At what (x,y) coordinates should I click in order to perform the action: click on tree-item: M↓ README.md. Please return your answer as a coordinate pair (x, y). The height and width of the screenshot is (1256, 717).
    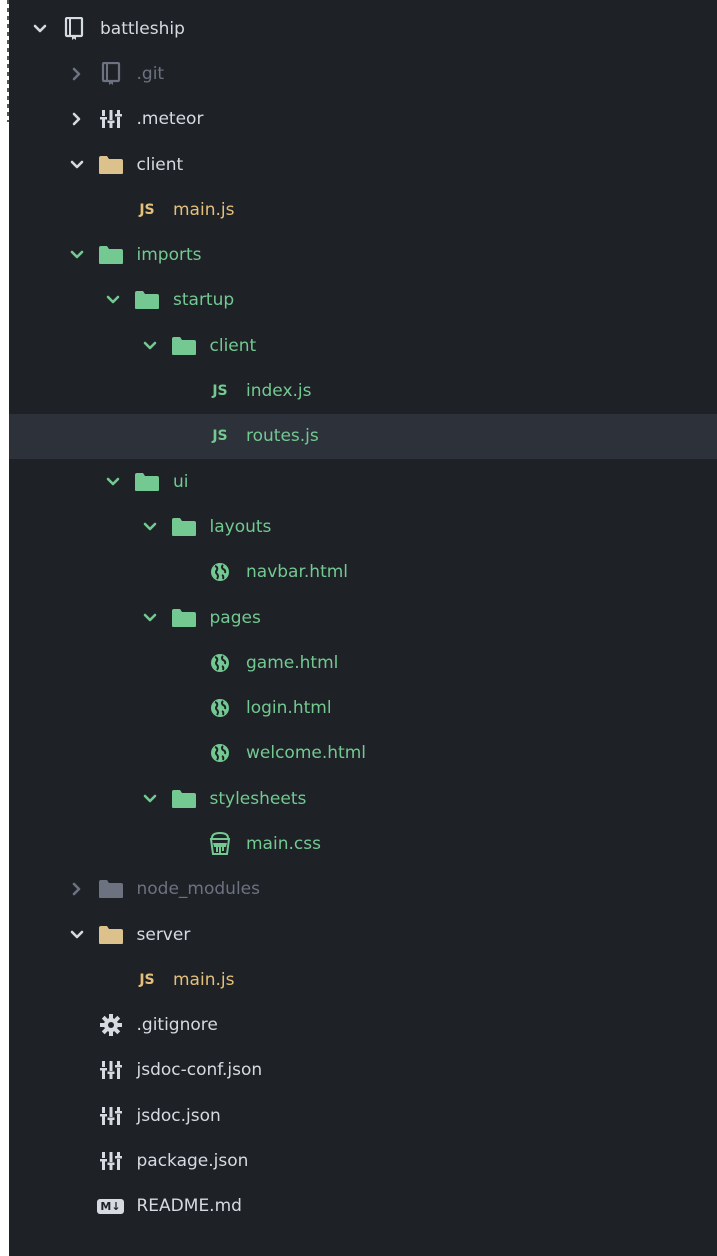
    Looking at the image, I should click on (363, 1206).